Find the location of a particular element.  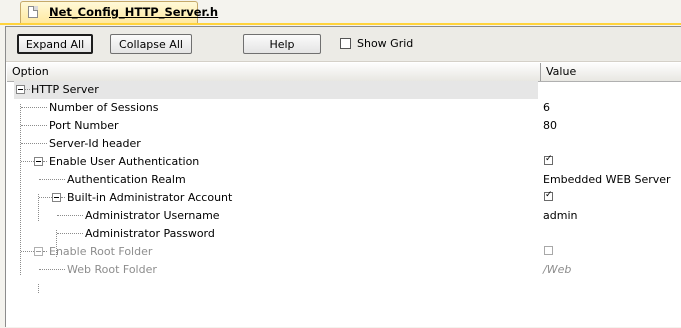

built-in-administrator-account-checkbox: ✓ is located at coordinates (548, 195).